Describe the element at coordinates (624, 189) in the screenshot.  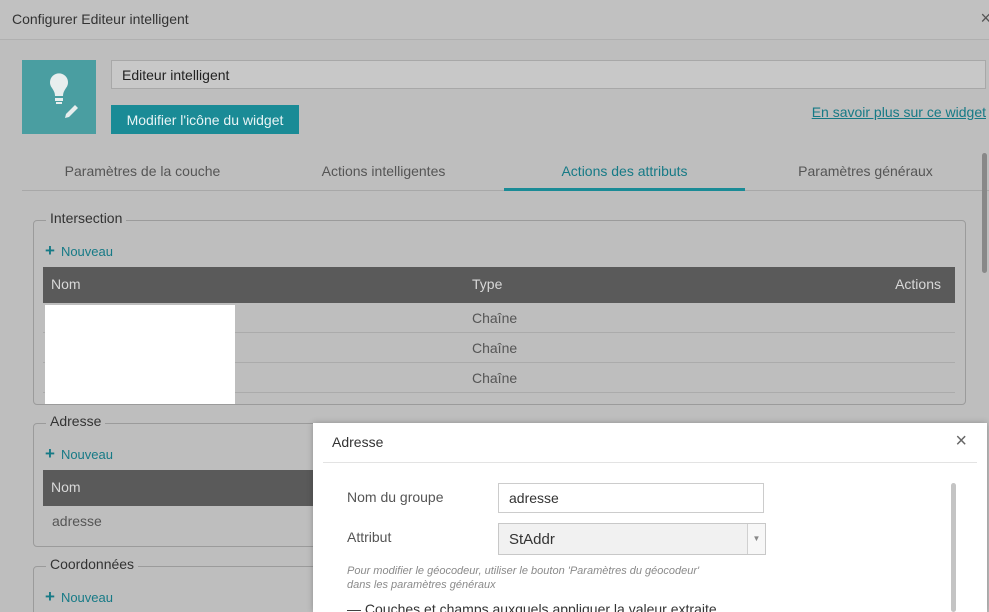
I see `active-tab-indicator` at that location.